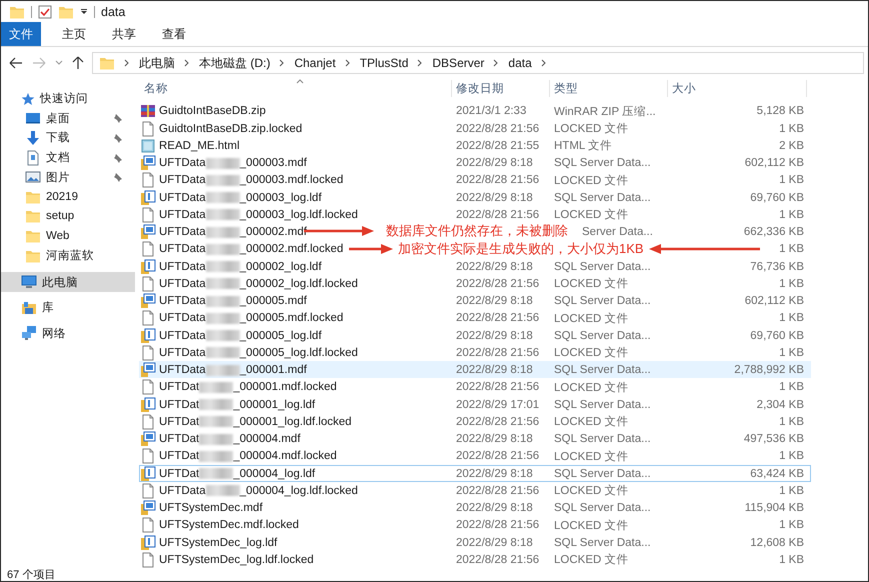  Describe the element at coordinates (33, 138) in the screenshot. I see `download-arrow-icon` at that location.